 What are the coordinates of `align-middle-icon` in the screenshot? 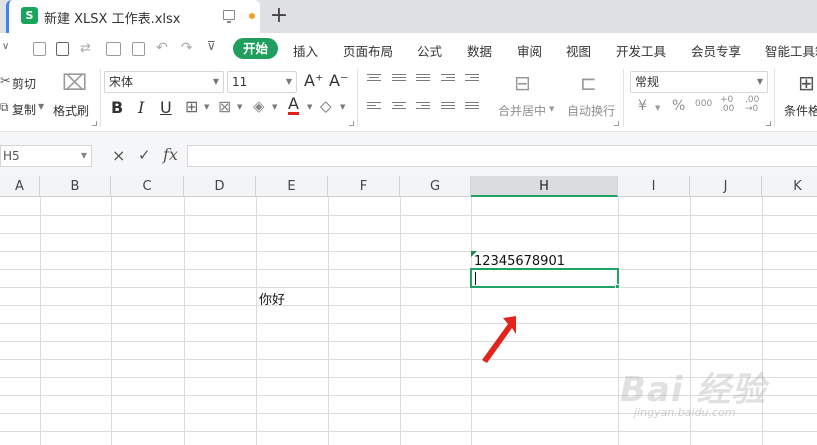 It's located at (399, 80).